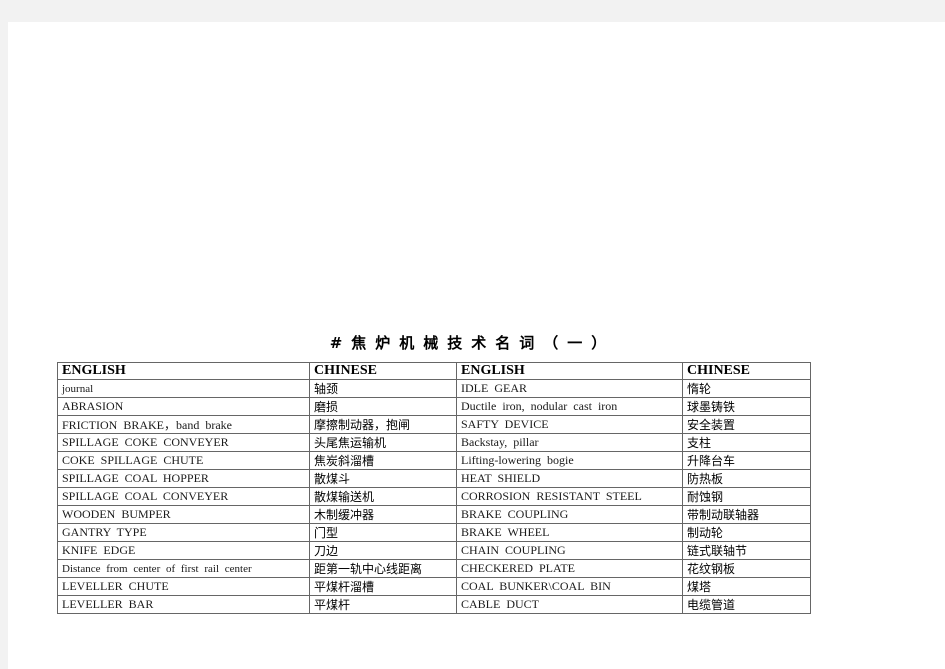 The image size is (945, 669). I want to click on header-english-1: ENGLISH, so click(183, 371).